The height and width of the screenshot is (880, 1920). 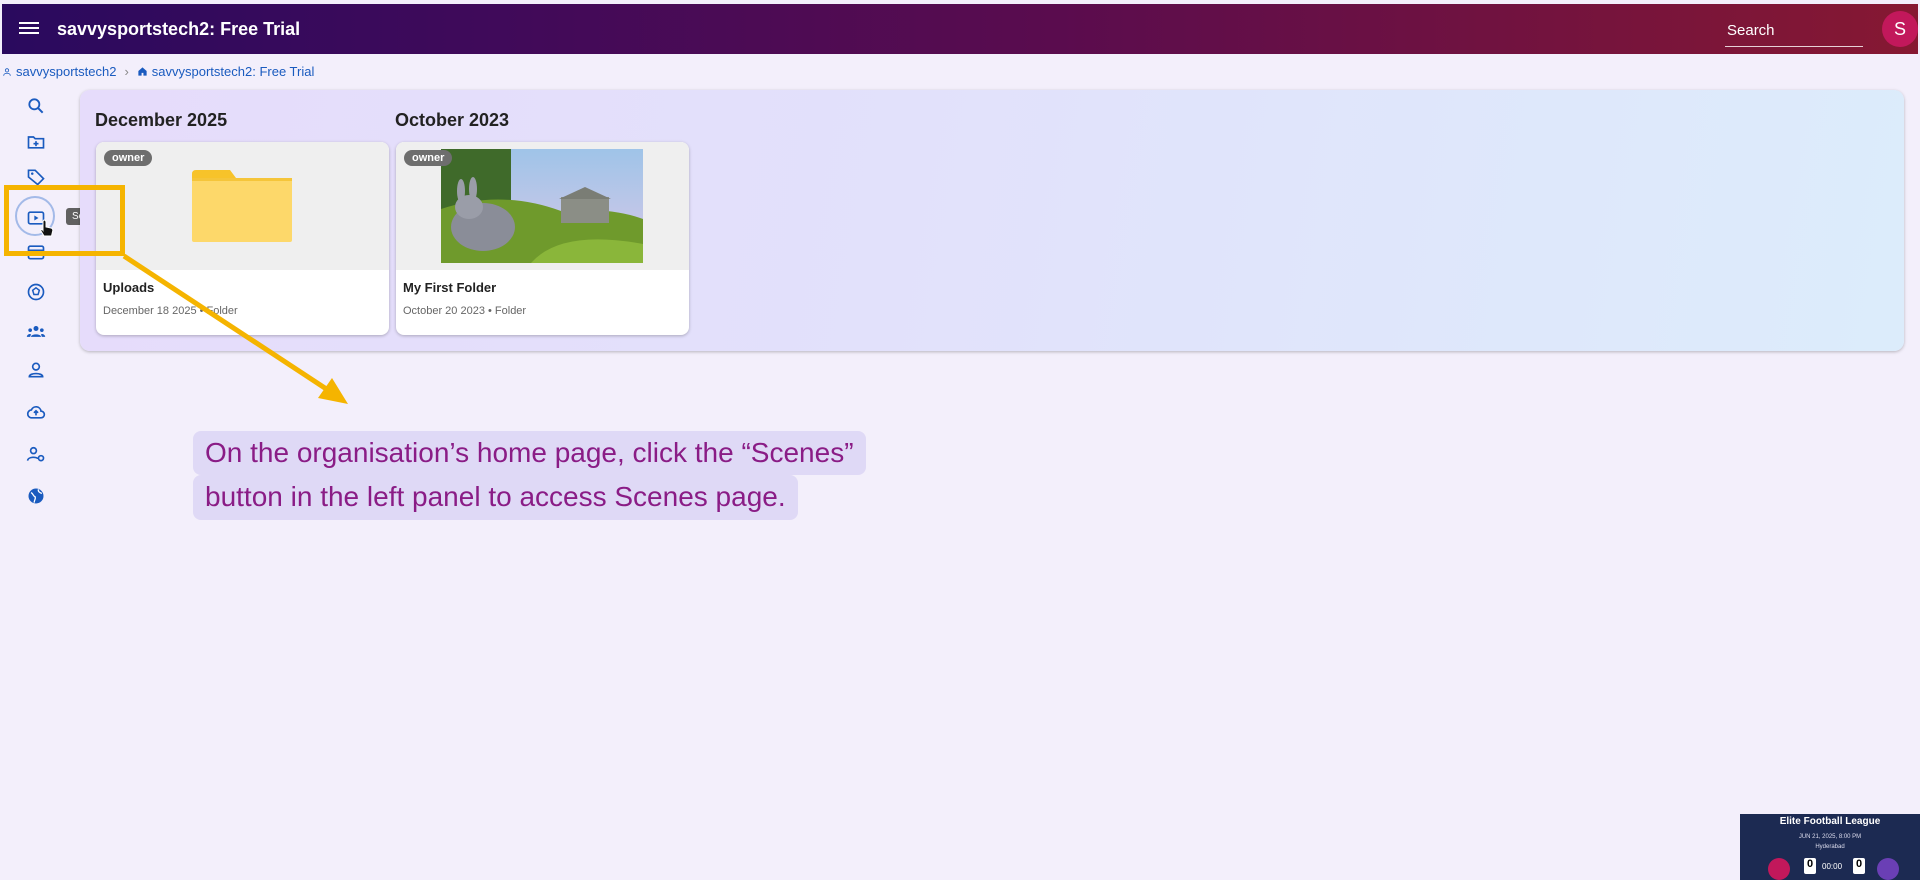 I want to click on league-title: Elite Football League, so click(x=1830, y=821).